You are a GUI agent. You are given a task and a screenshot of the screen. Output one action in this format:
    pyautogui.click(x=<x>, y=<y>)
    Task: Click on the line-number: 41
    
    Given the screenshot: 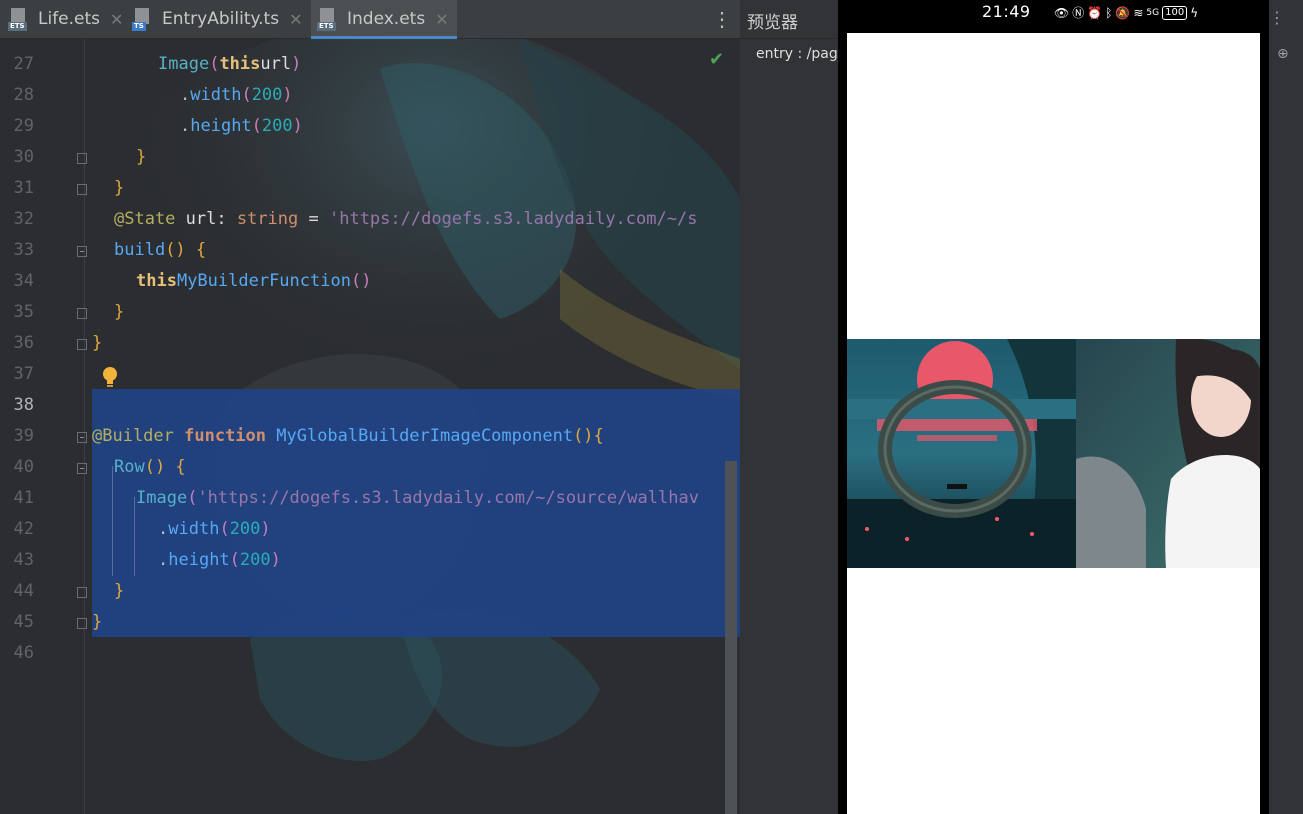 What is the action you would take?
    pyautogui.click(x=23, y=498)
    